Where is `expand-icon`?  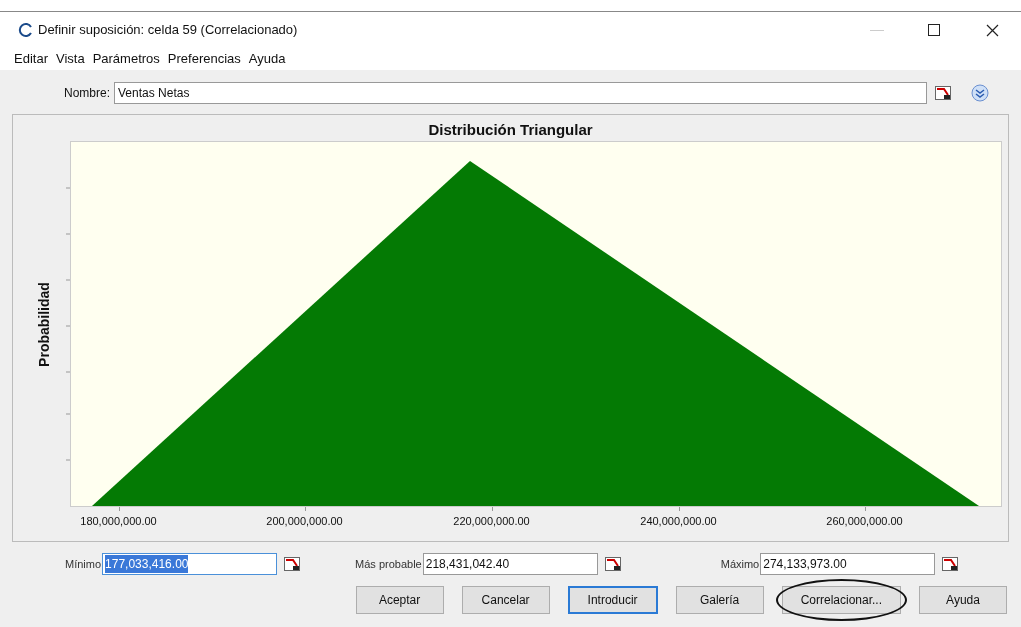 expand-icon is located at coordinates (980, 93).